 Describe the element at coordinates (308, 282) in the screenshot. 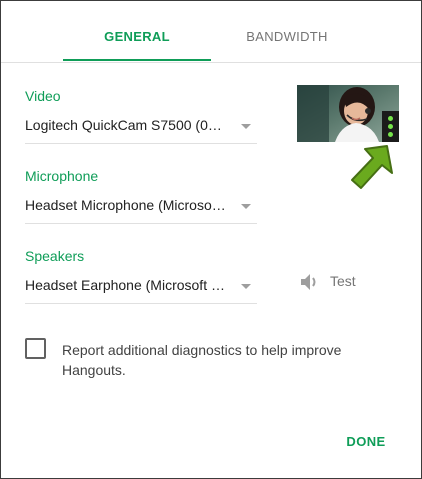

I see `speaker-icon` at that location.